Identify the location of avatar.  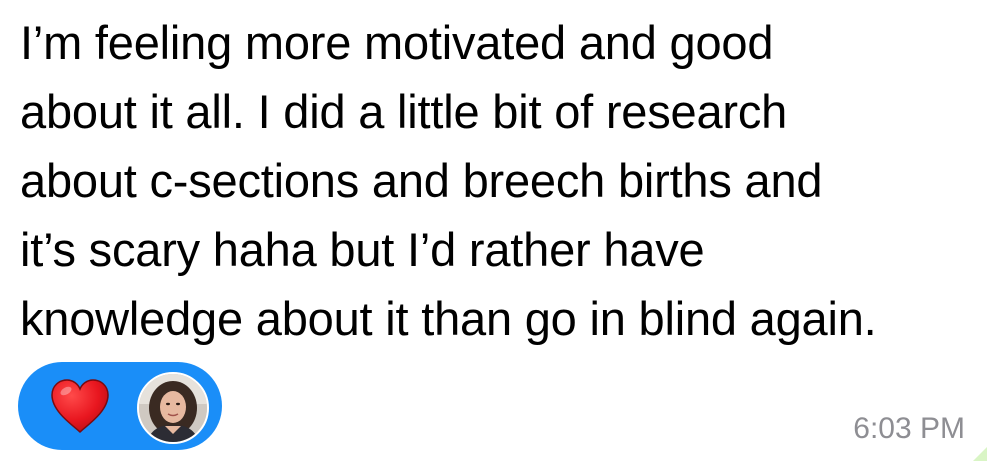
(173, 408).